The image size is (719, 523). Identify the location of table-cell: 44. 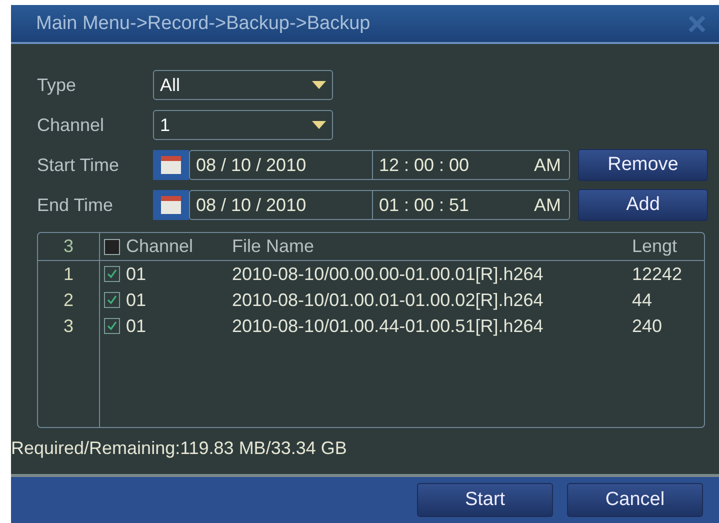
(642, 300).